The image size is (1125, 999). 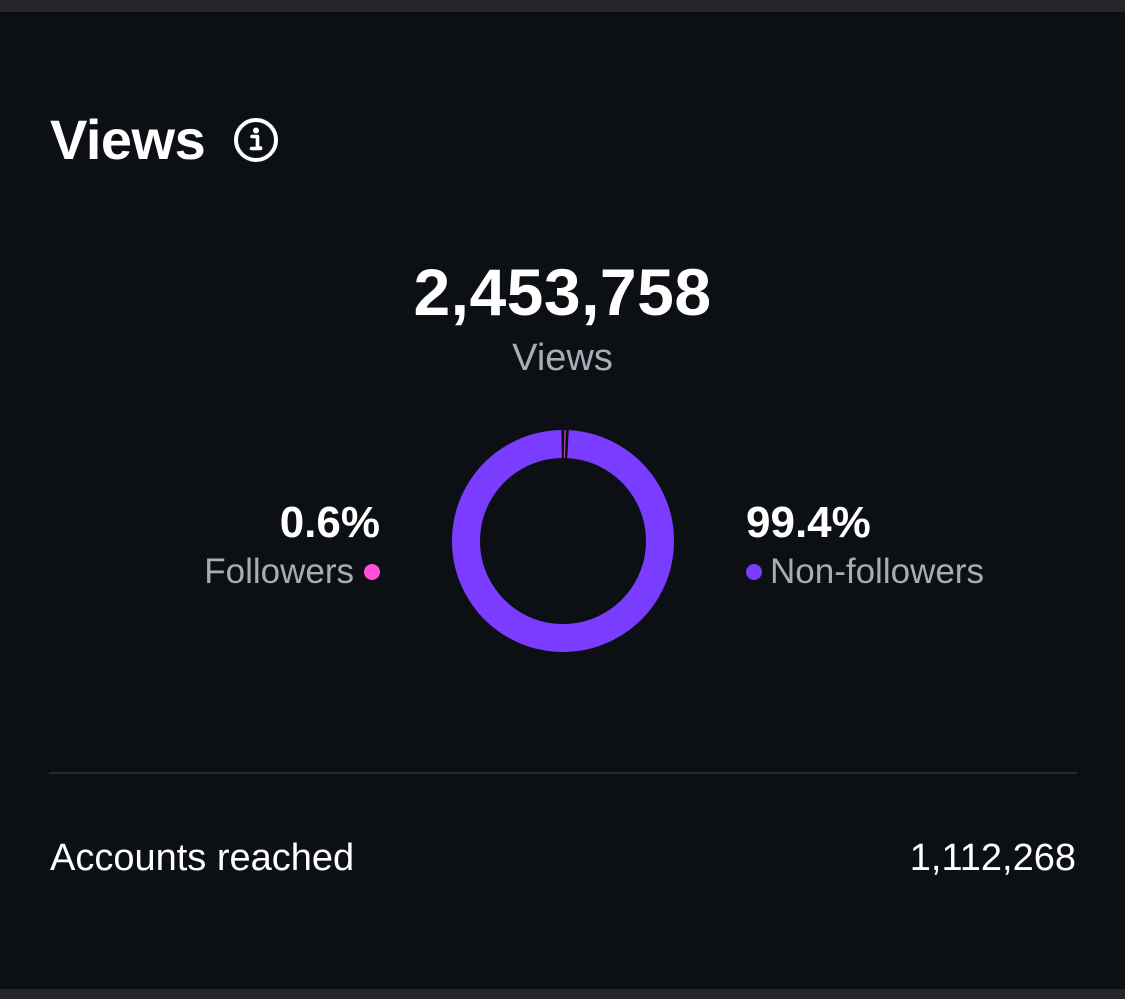 What do you see at coordinates (256, 140) in the screenshot?
I see `info-icon` at bounding box center [256, 140].